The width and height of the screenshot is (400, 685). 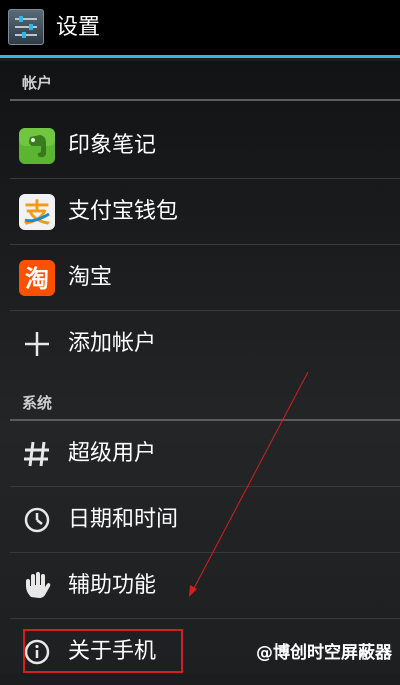 What do you see at coordinates (103, 651) in the screenshot?
I see `annotation-highlight-box` at bounding box center [103, 651].